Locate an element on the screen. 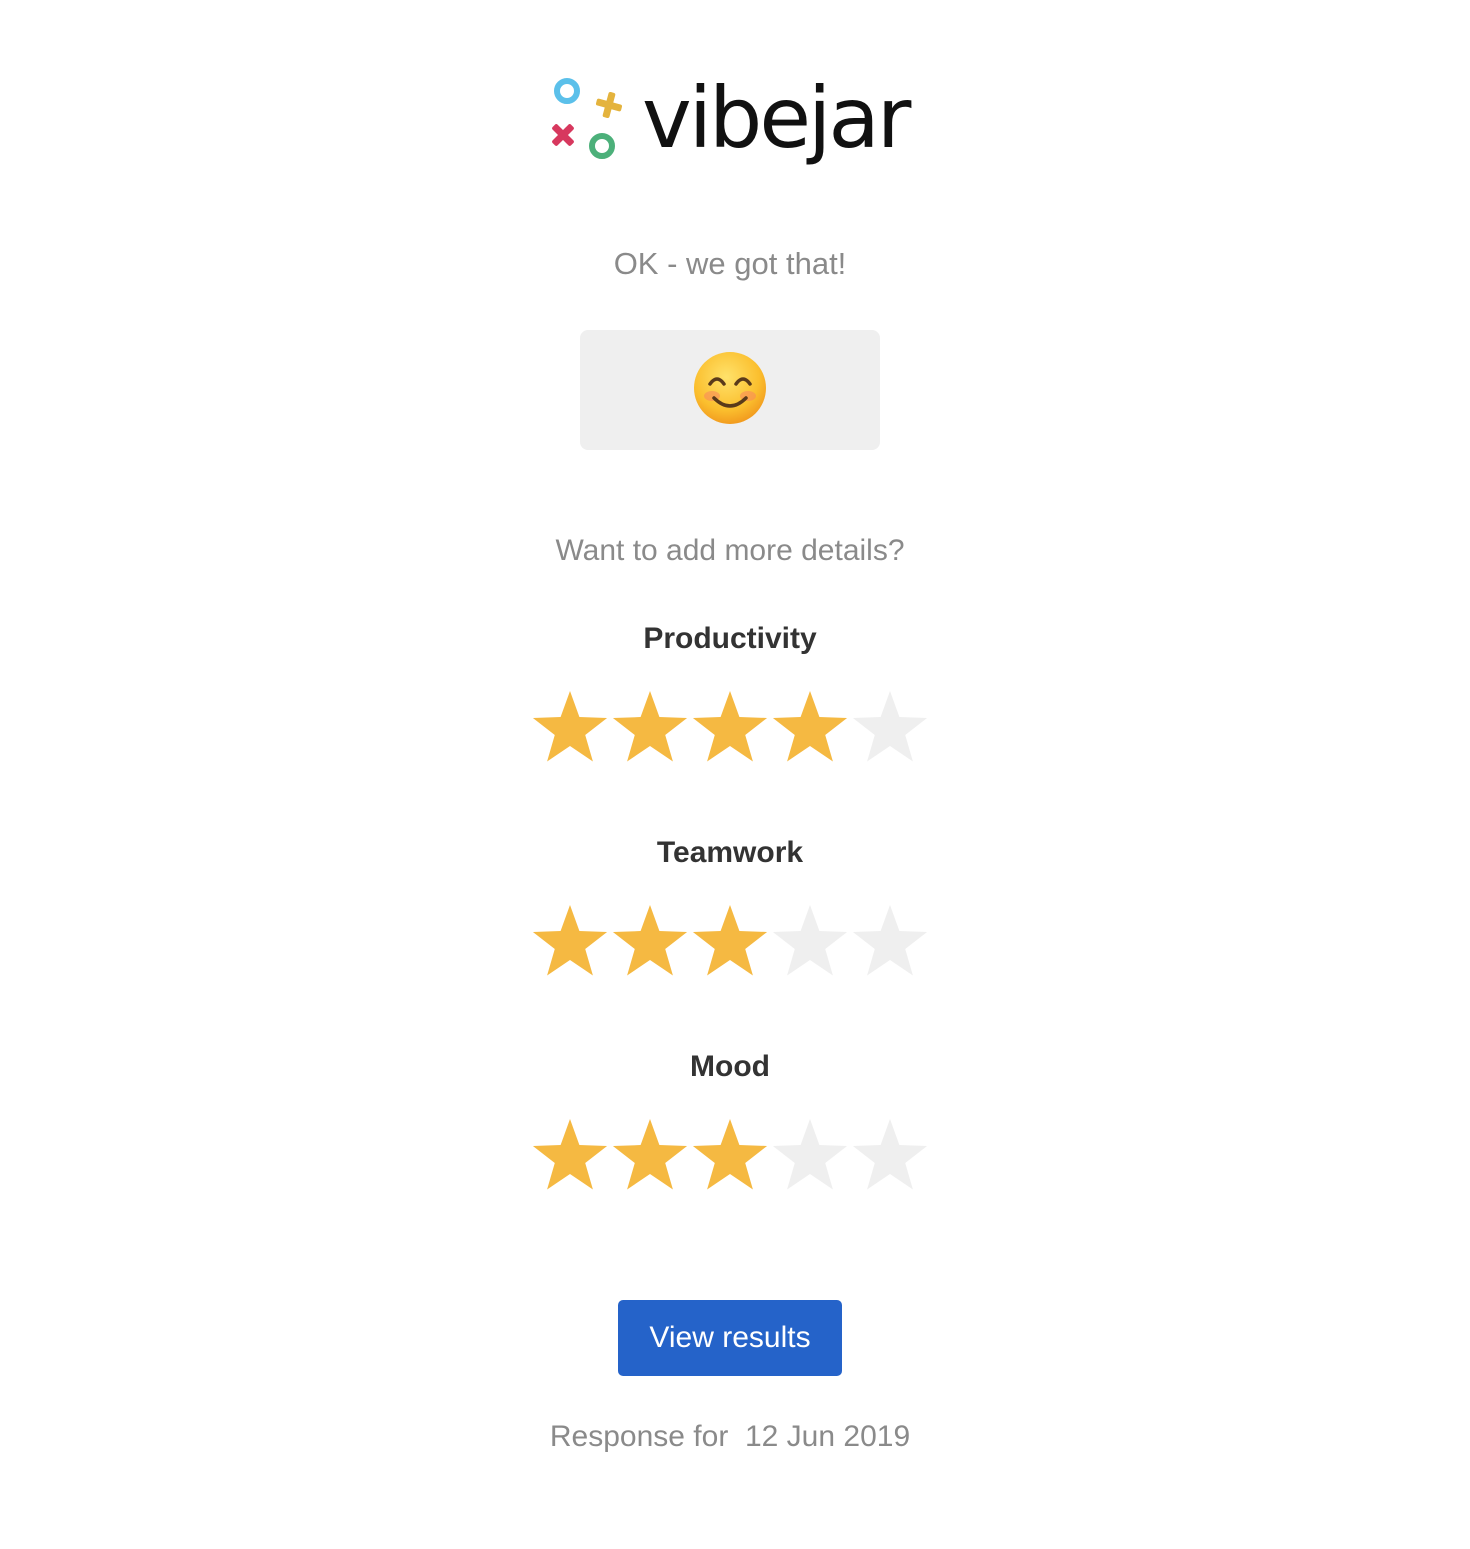 This screenshot has width=1470, height=1549. selected-mood-box is located at coordinates (730, 390).